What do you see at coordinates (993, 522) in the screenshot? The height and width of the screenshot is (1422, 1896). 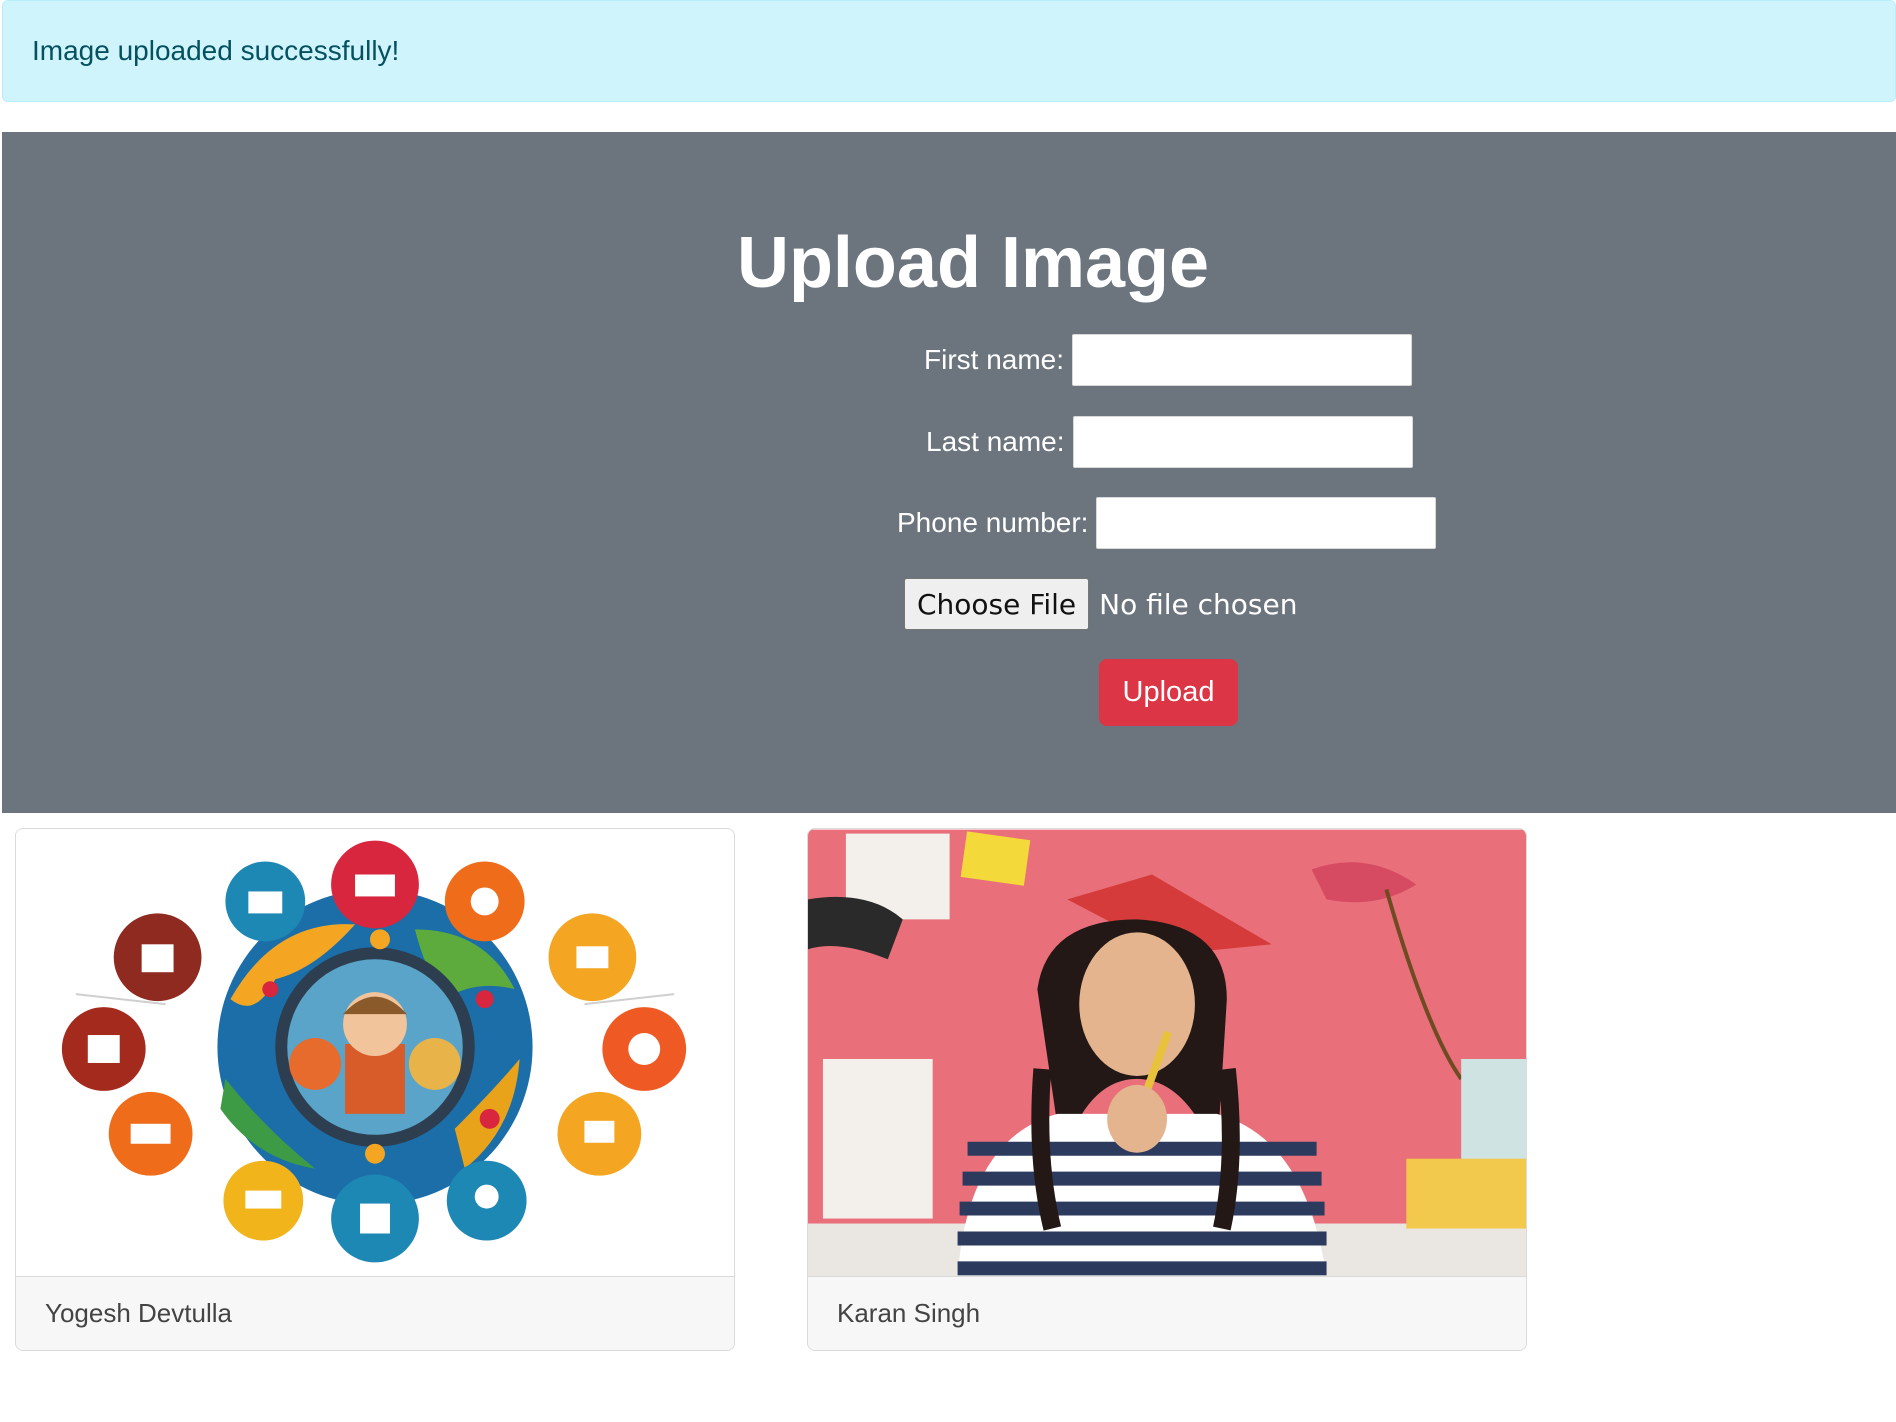 I see `phone-label: Phone number:` at bounding box center [993, 522].